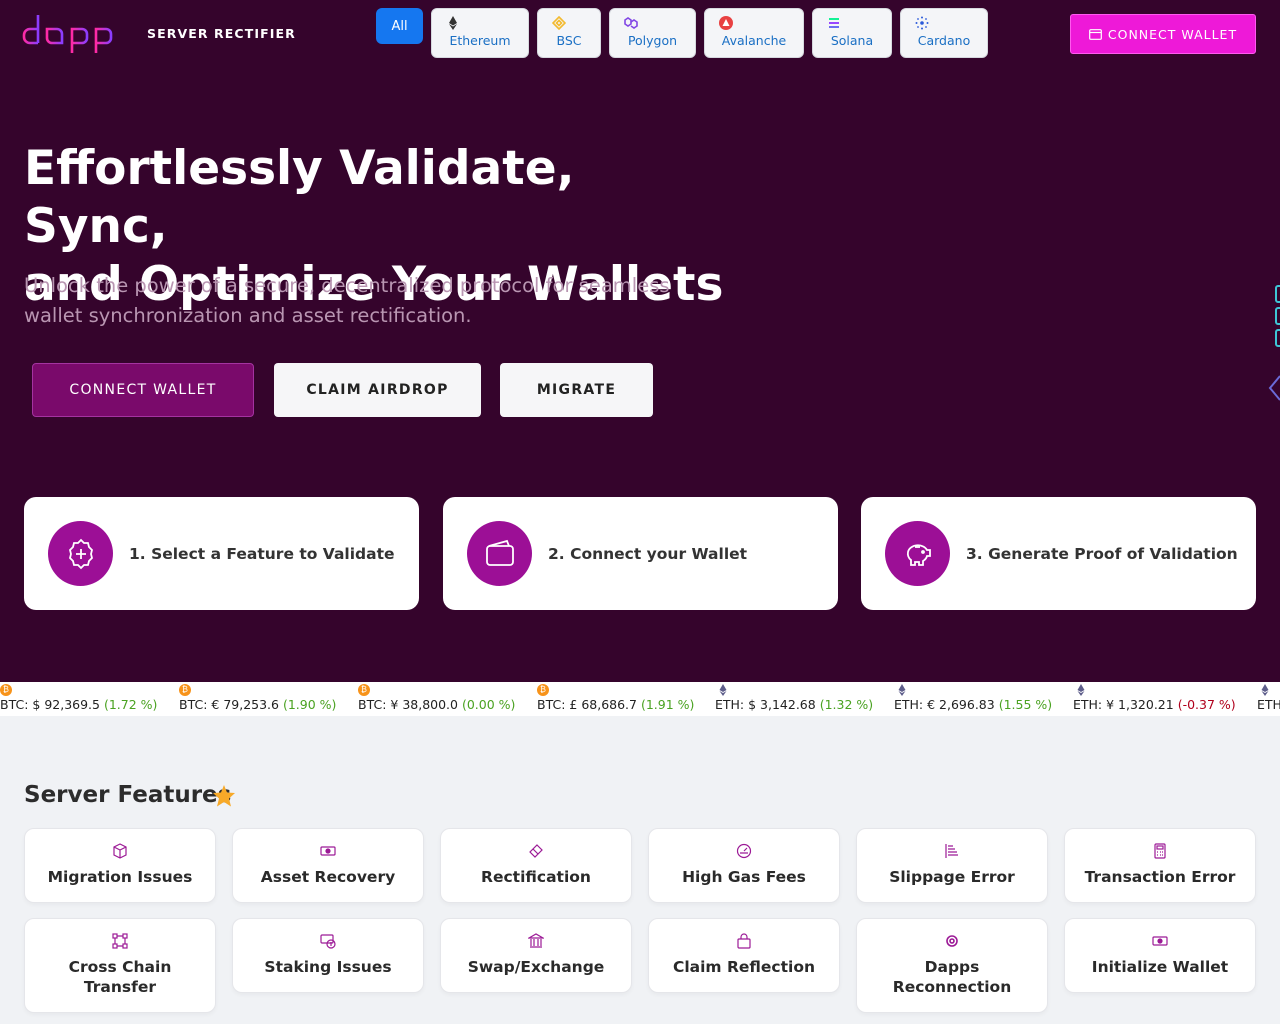  I want to click on feature-label: Dapps Reconnection, so click(952, 977).